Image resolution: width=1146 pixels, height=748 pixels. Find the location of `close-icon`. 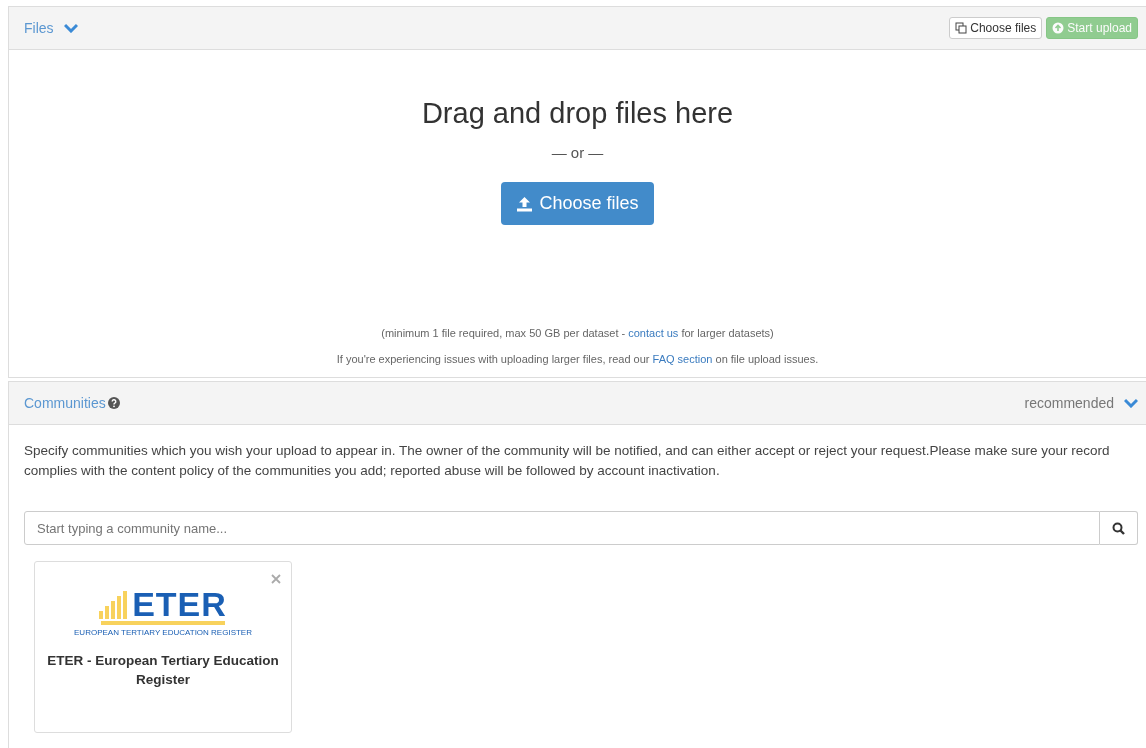

close-icon is located at coordinates (276, 579).